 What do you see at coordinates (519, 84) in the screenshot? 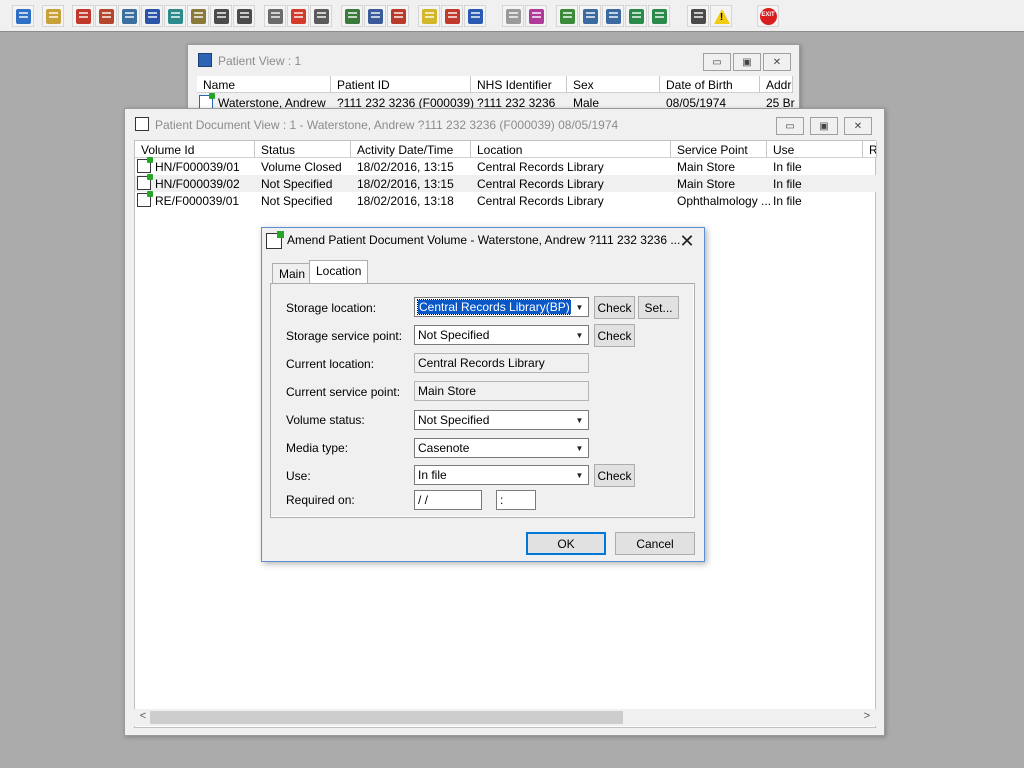
I see `col-nhs-identifier: NHS Identifier` at bounding box center [519, 84].